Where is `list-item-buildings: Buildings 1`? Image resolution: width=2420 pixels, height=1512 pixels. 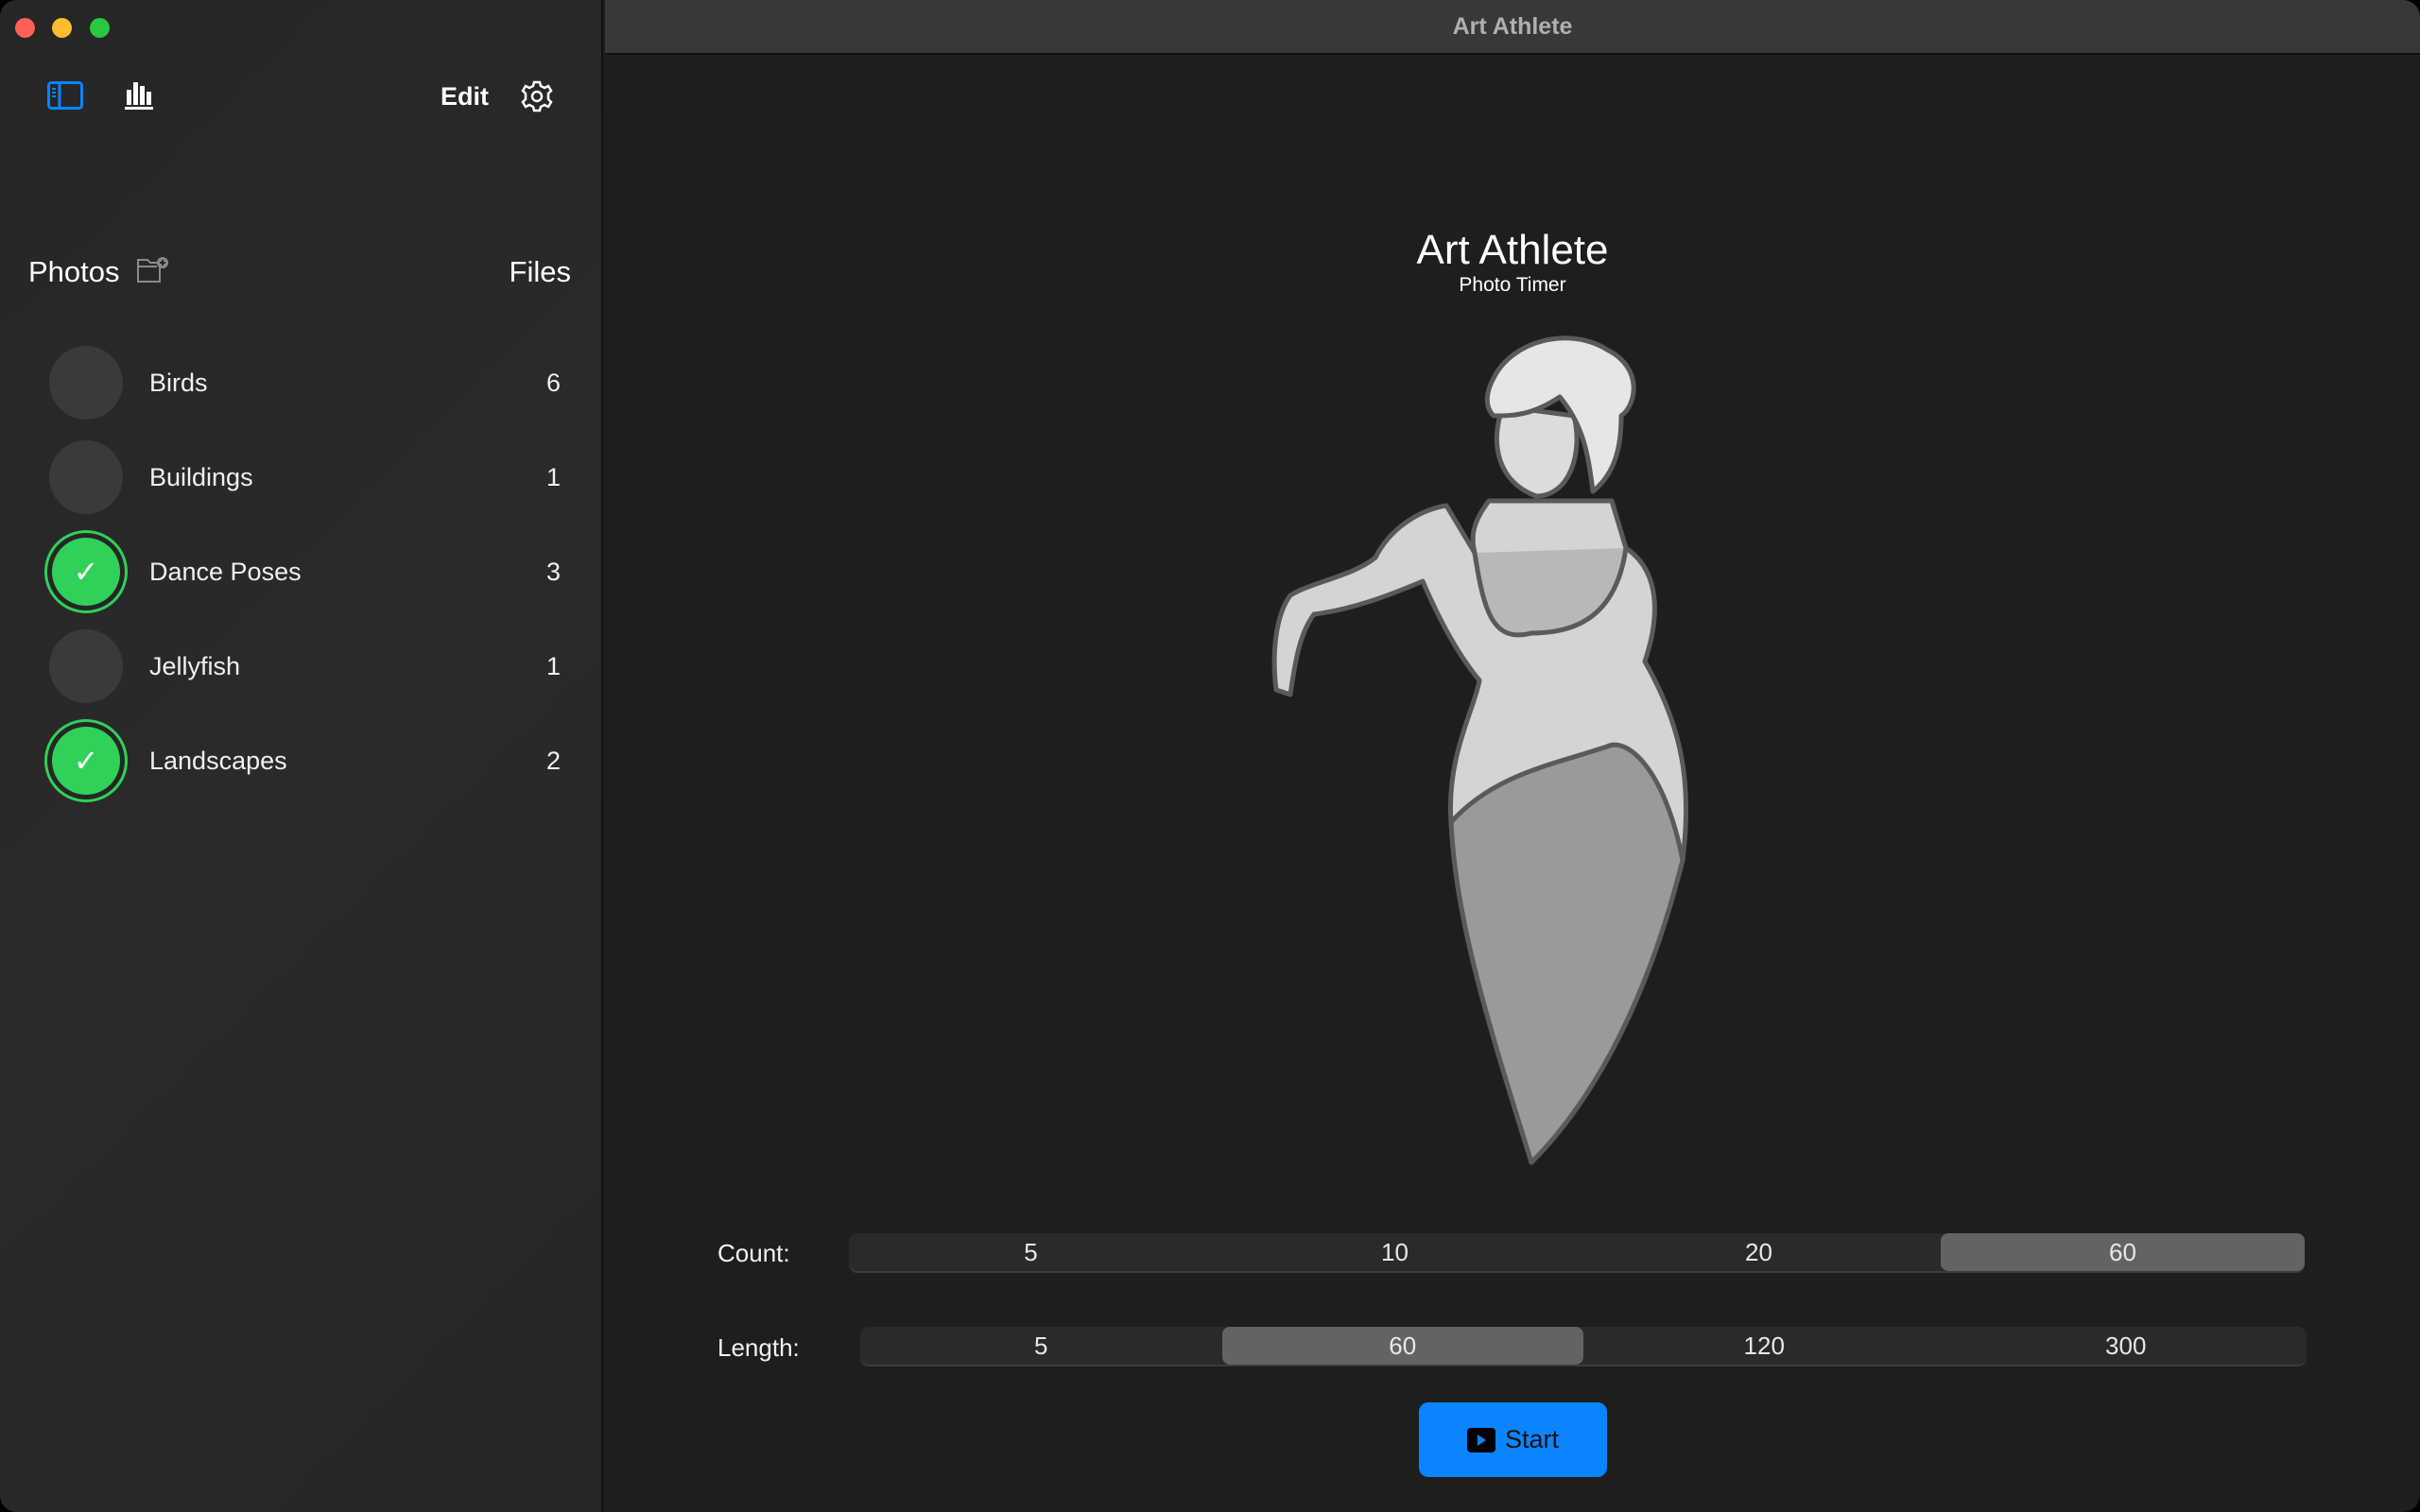 list-item-buildings: Buildings 1 is located at coordinates (302, 477).